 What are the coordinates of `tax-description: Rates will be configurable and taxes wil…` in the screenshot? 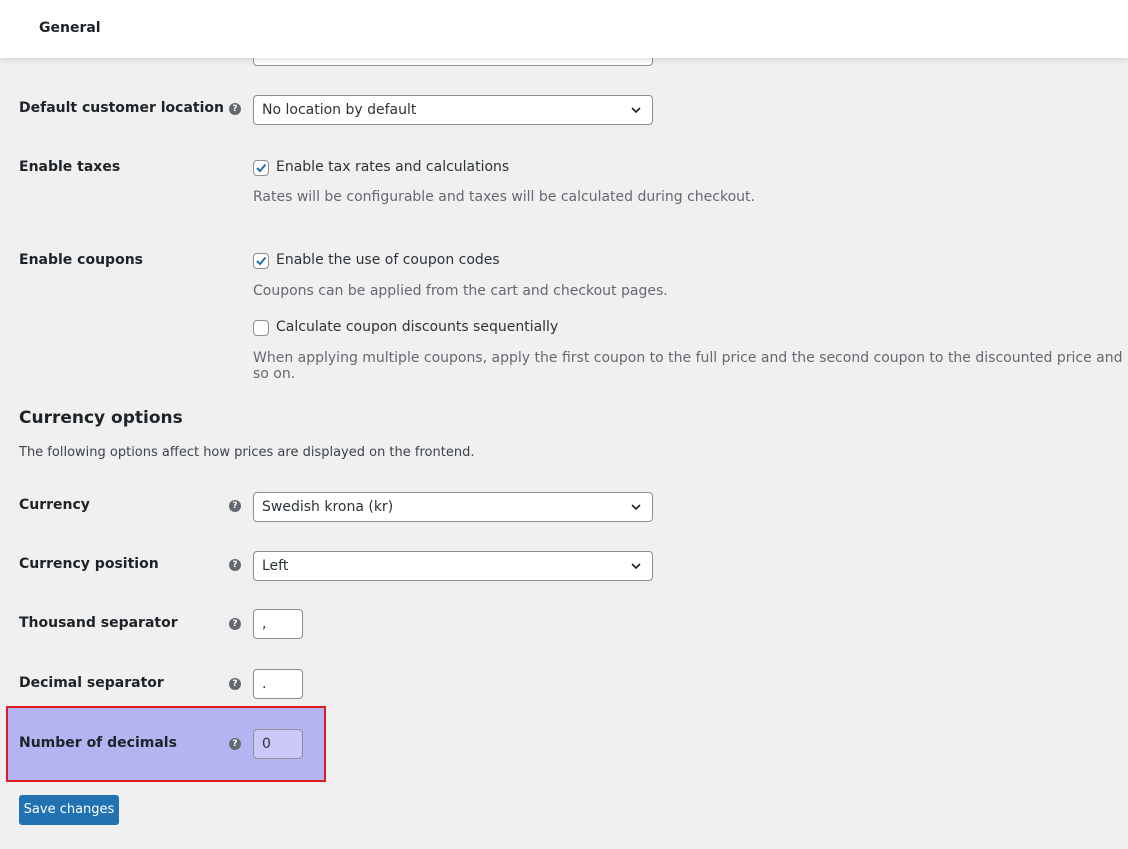 It's located at (504, 197).